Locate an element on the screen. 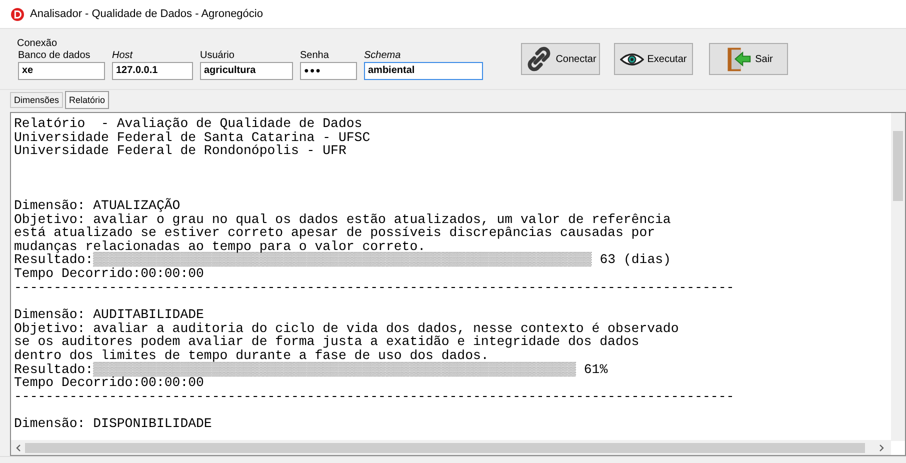 This screenshot has height=463, width=906. tab: Relatório is located at coordinates (87, 100).